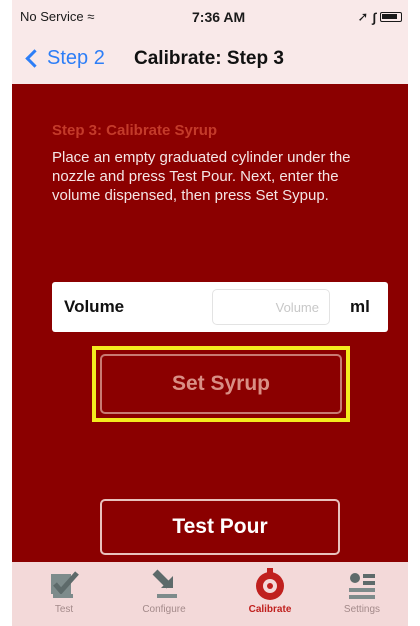  What do you see at coordinates (362, 586) in the screenshot?
I see `settings-list-icon` at bounding box center [362, 586].